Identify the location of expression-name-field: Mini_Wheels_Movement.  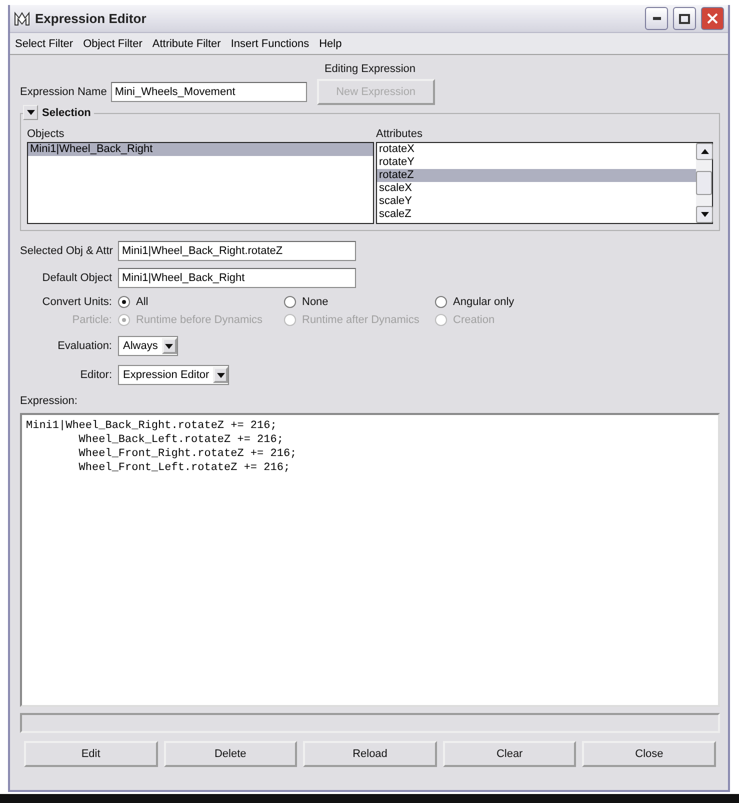
(208, 92).